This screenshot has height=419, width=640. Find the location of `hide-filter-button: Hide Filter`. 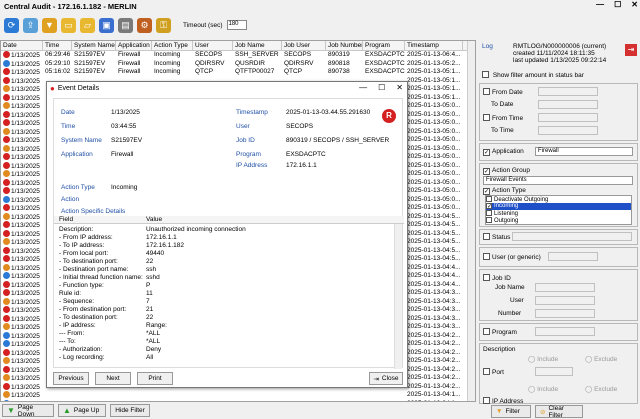

hide-filter-button: Hide Filter is located at coordinates (130, 410).